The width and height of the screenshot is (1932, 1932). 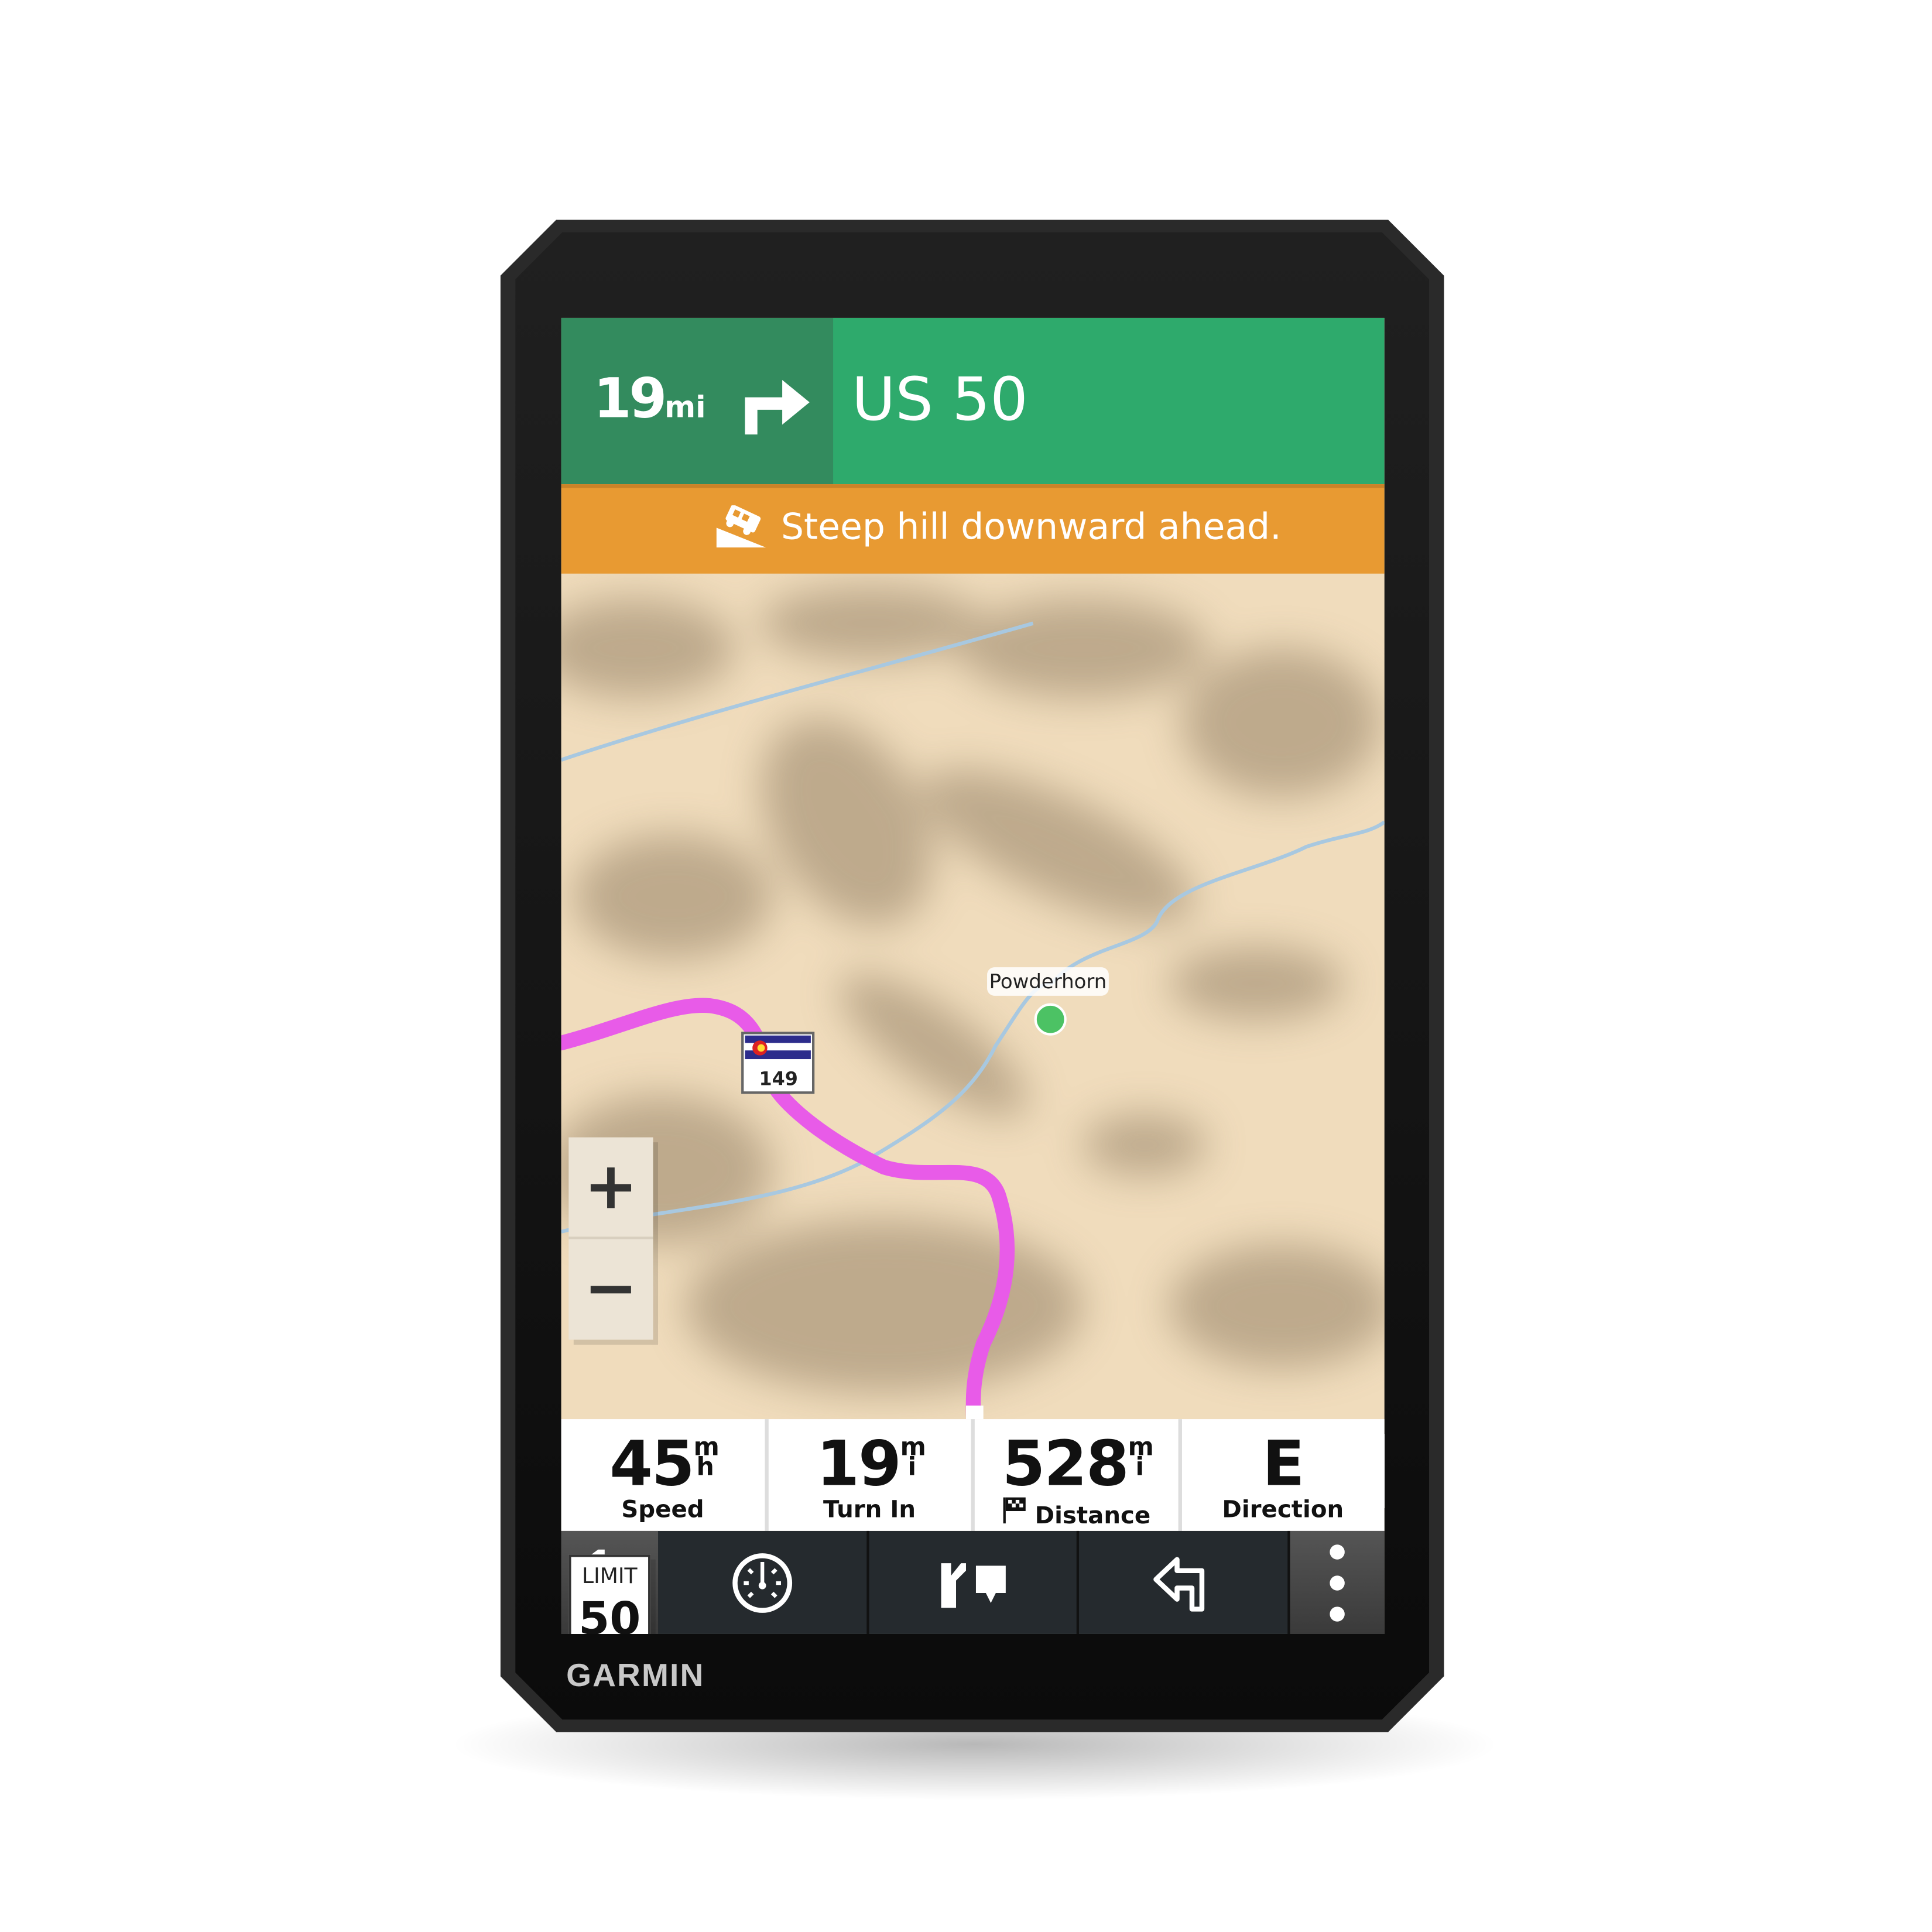 What do you see at coordinates (972, 1585) in the screenshot?
I see `route-services-icon` at bounding box center [972, 1585].